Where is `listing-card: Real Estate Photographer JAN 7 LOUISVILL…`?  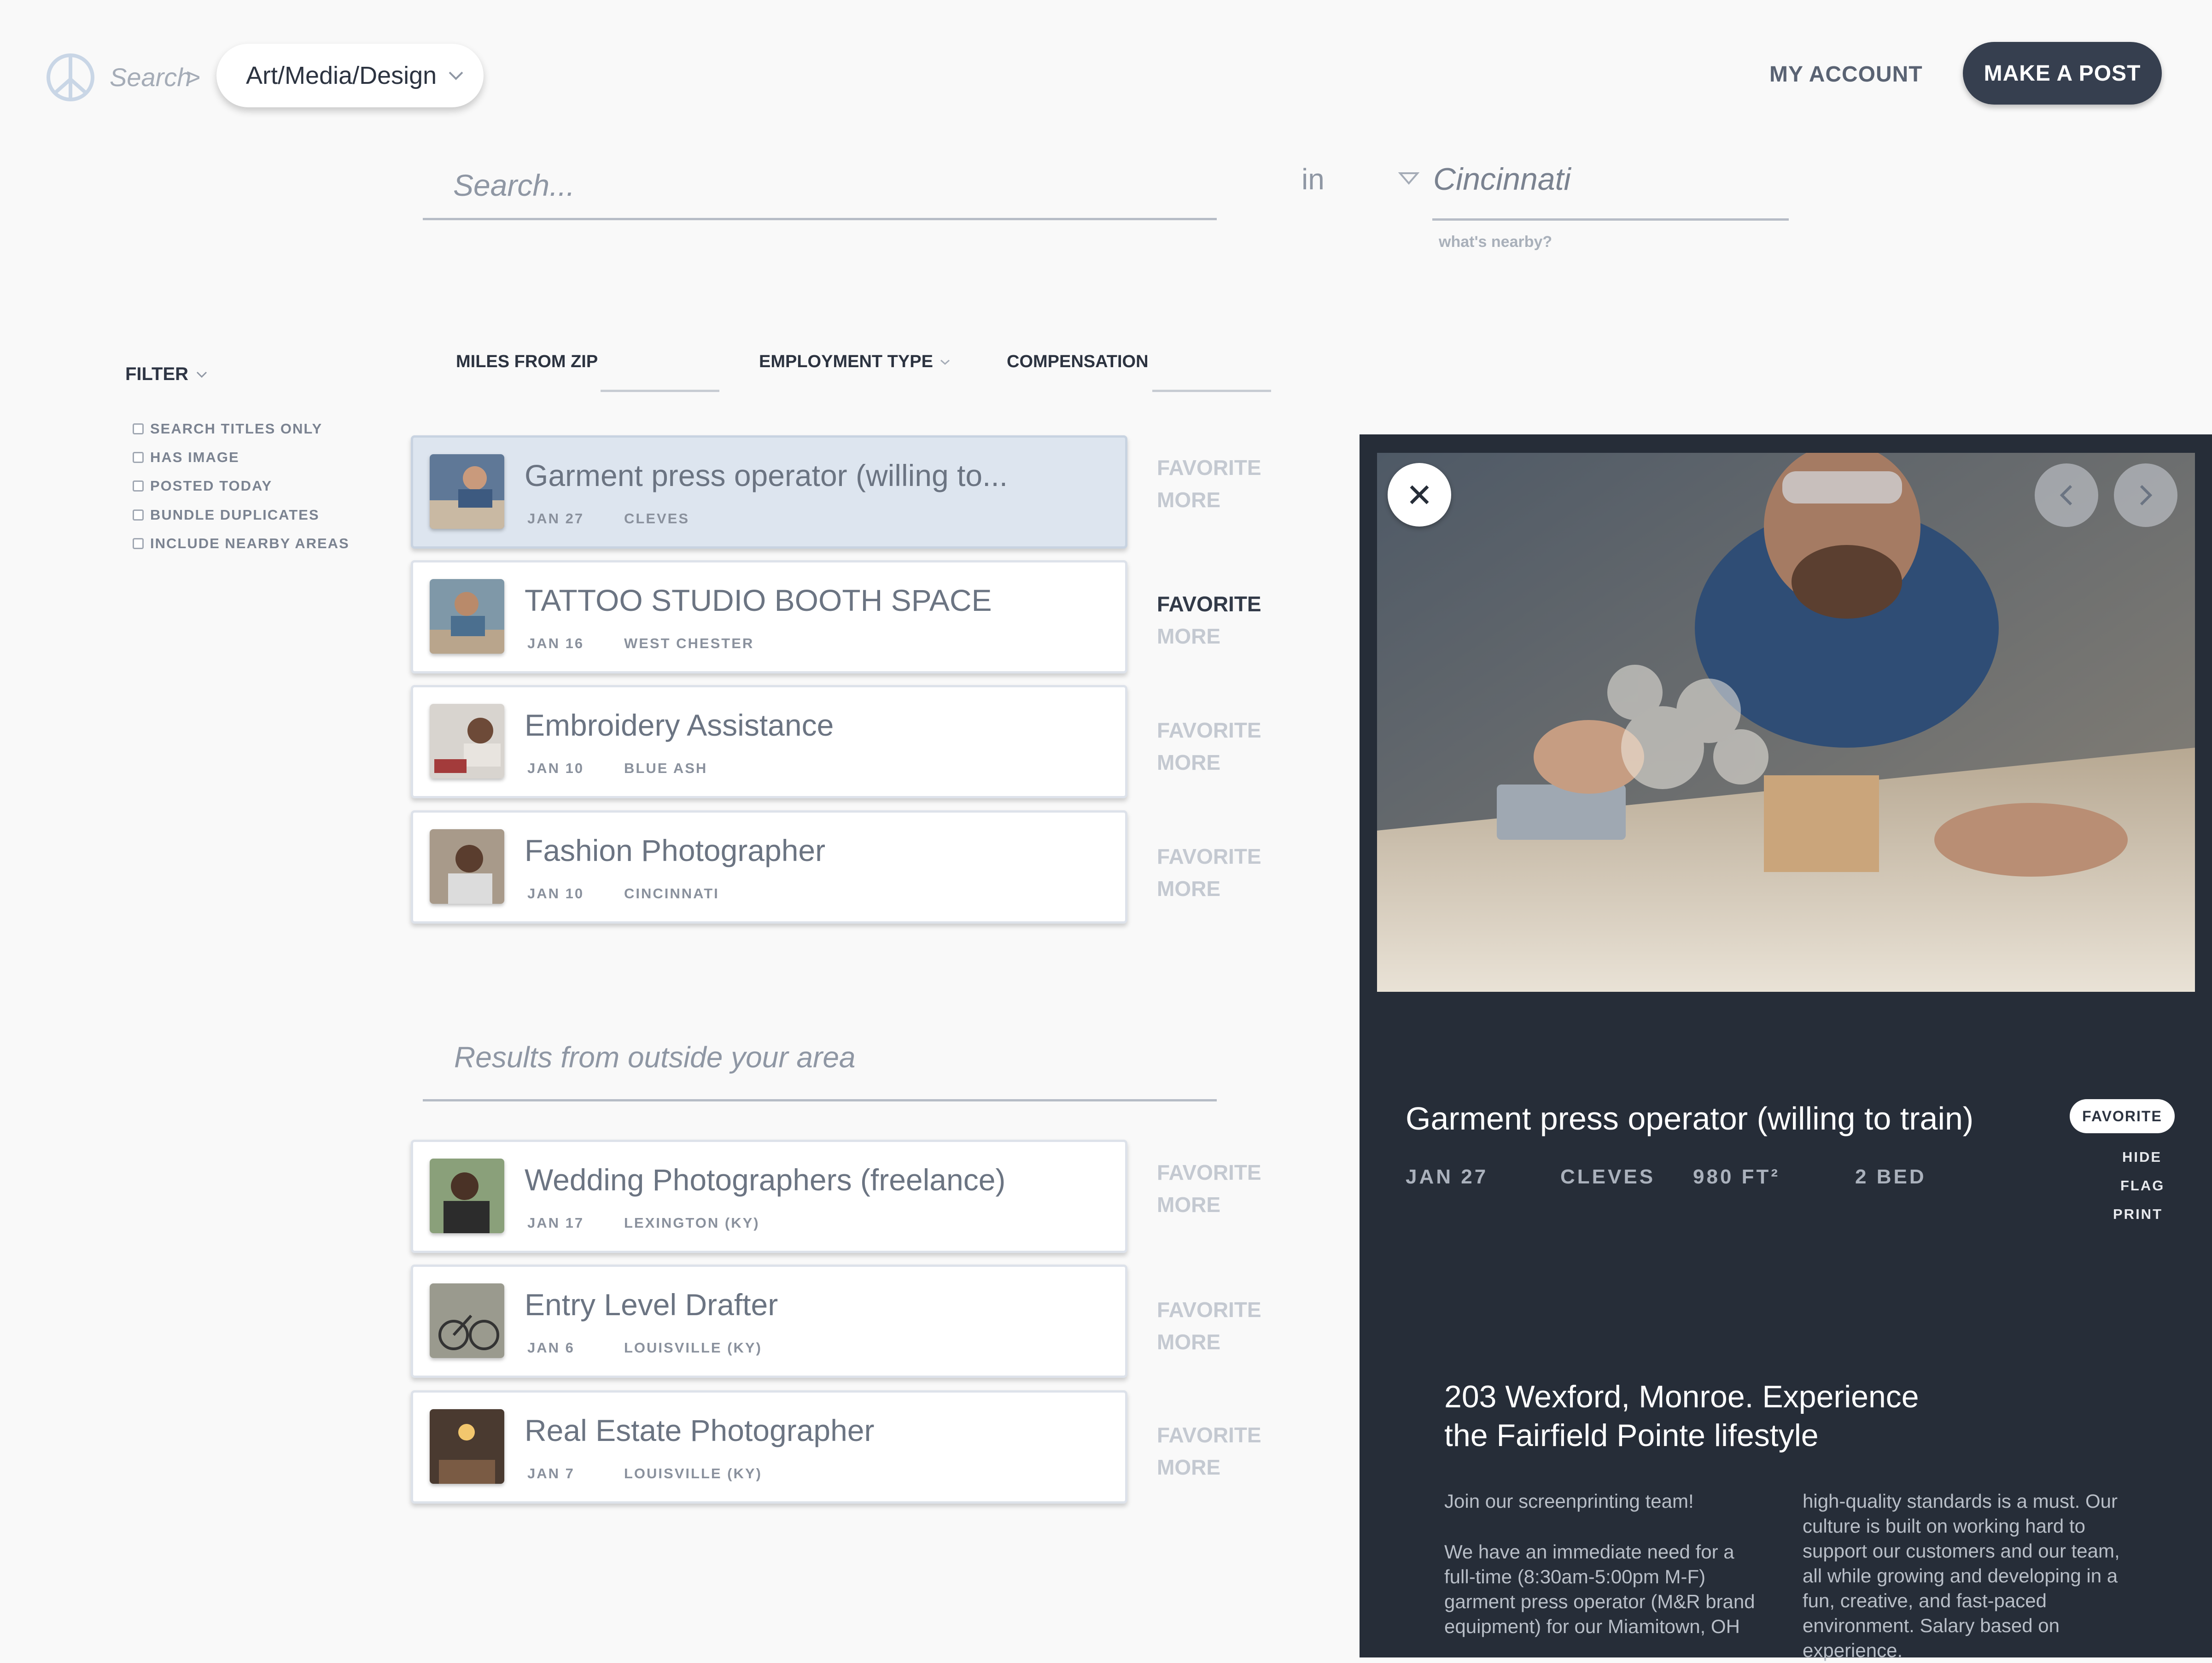
listing-card: Real Estate Photographer JAN 7 LOUISVILL… is located at coordinates (769, 1447).